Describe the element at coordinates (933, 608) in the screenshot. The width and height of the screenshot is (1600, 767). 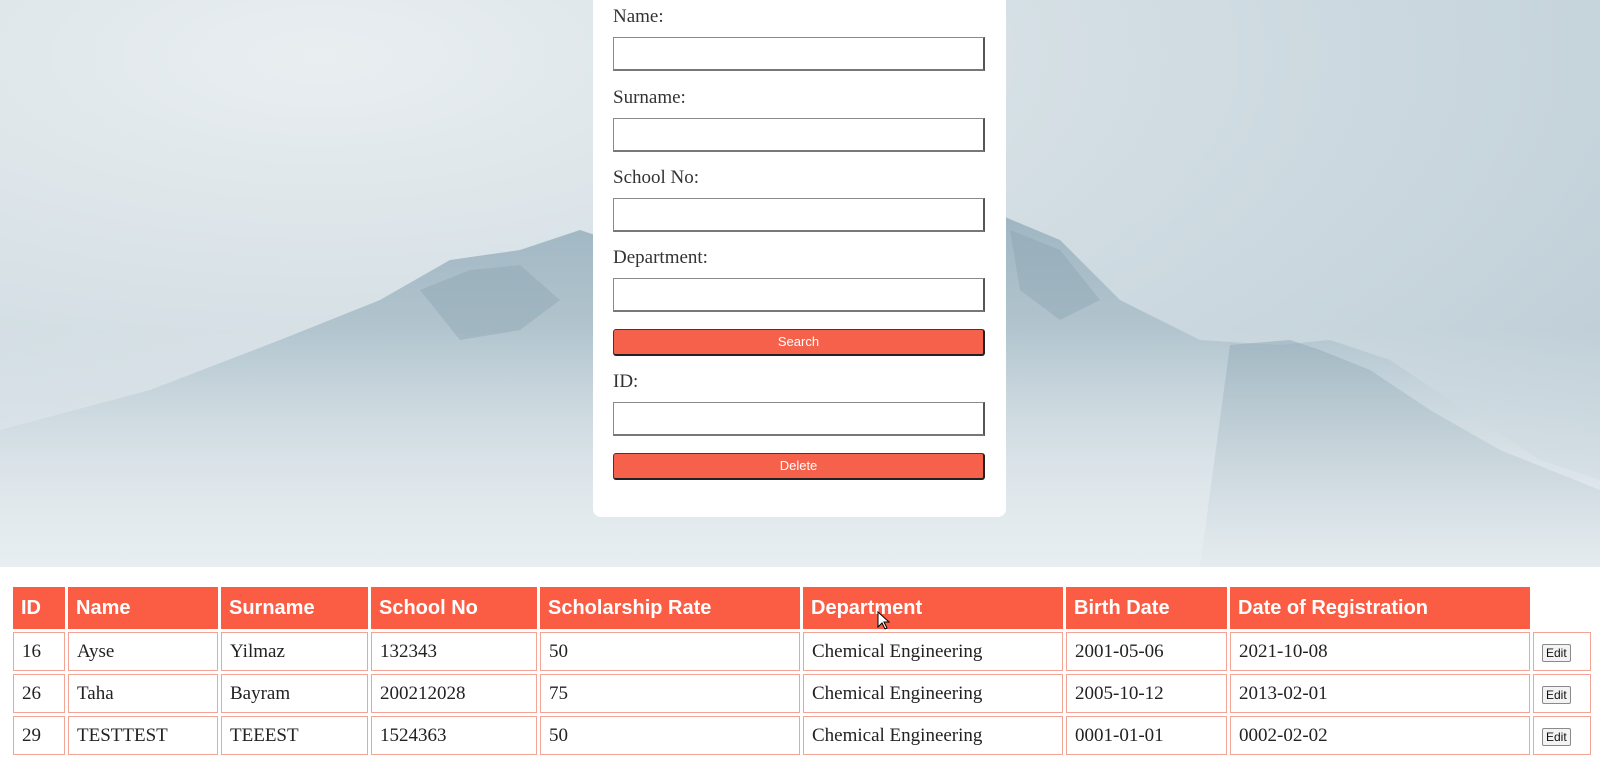
I see `header-department: Department` at that location.